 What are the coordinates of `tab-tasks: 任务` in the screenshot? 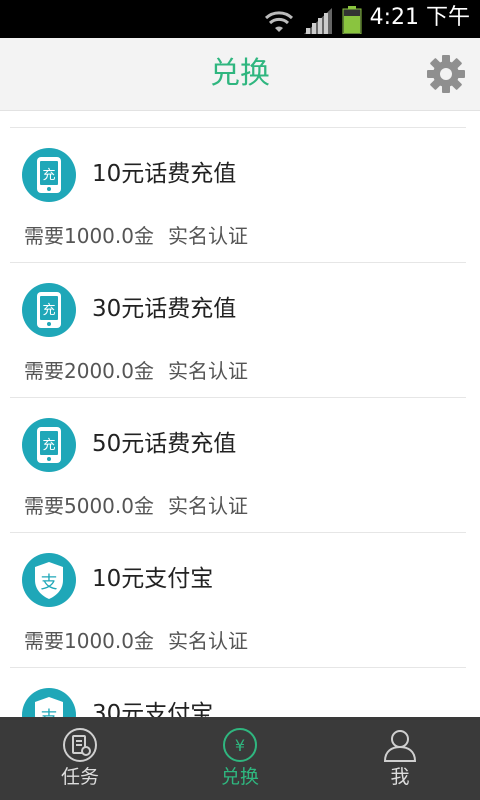 It's located at (80, 758).